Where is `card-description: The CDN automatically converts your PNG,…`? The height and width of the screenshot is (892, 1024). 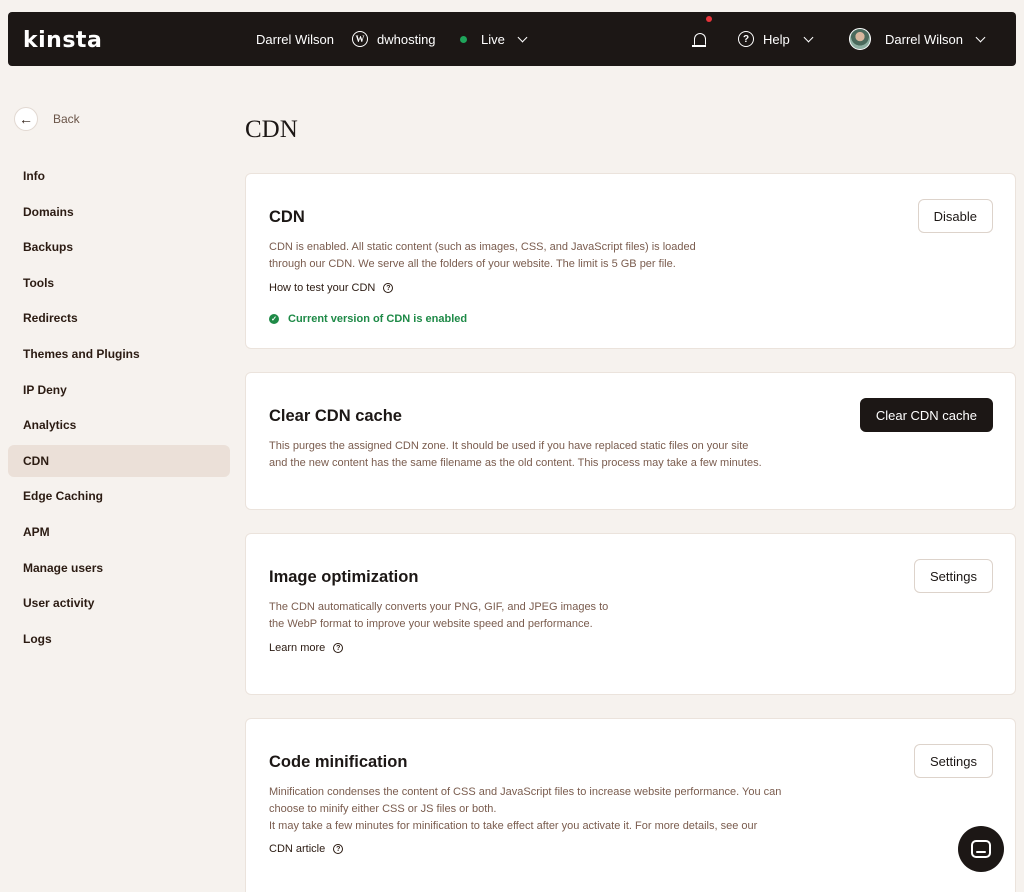 card-description: The CDN automatically converts your PNG,… is located at coordinates (438, 616).